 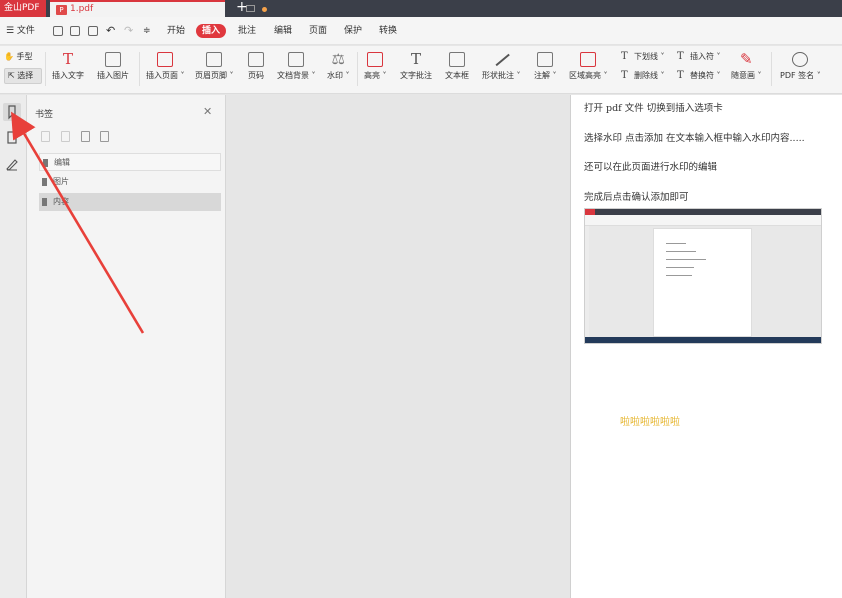 I want to click on page-number-button: 页码, so click(x=256, y=65).